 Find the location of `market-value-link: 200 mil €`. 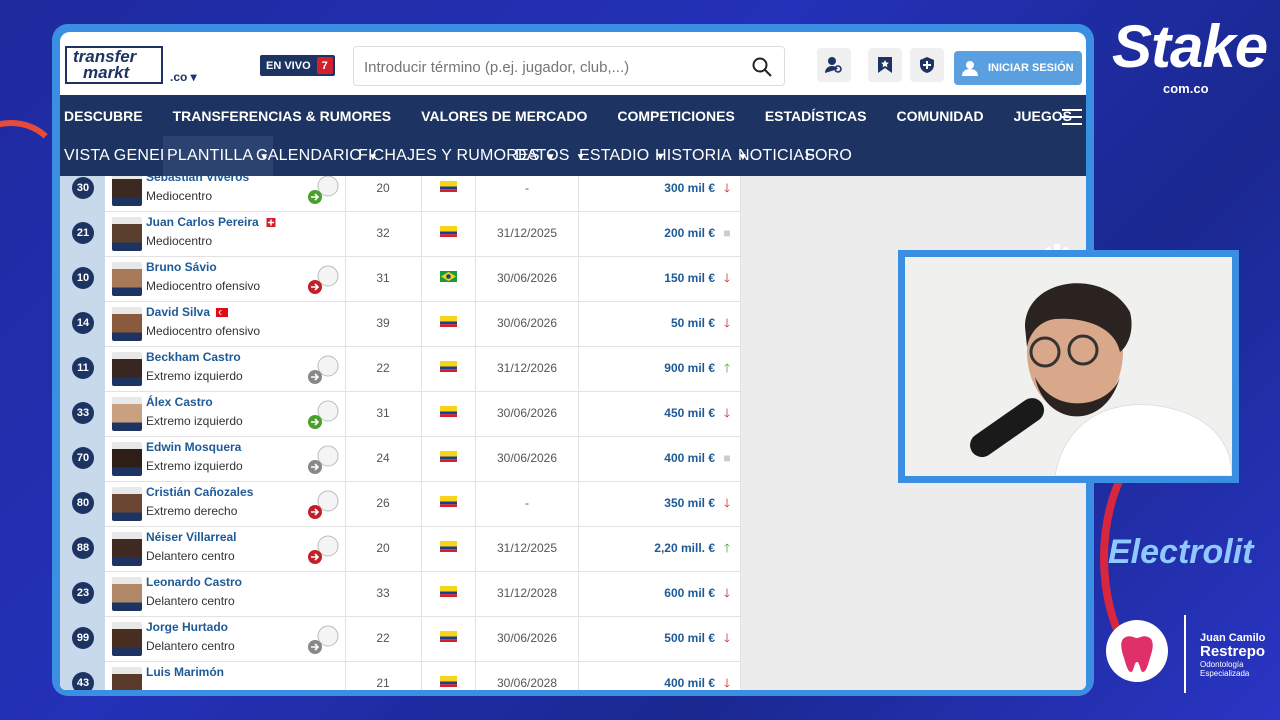

market-value-link: 200 mil € is located at coordinates (647, 233).